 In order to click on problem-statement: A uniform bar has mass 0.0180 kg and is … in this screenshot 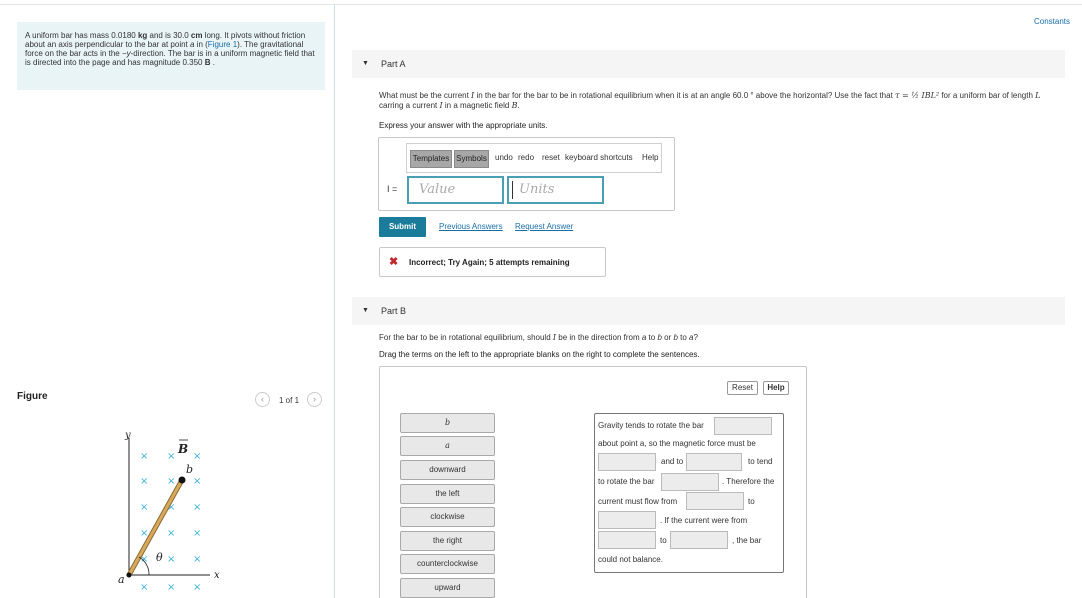, I will do `click(171, 56)`.